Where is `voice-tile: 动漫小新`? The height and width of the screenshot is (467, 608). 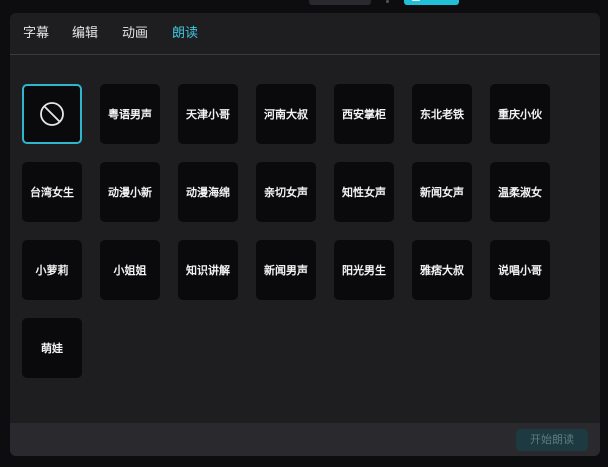
voice-tile: 动漫小新 is located at coordinates (130, 192).